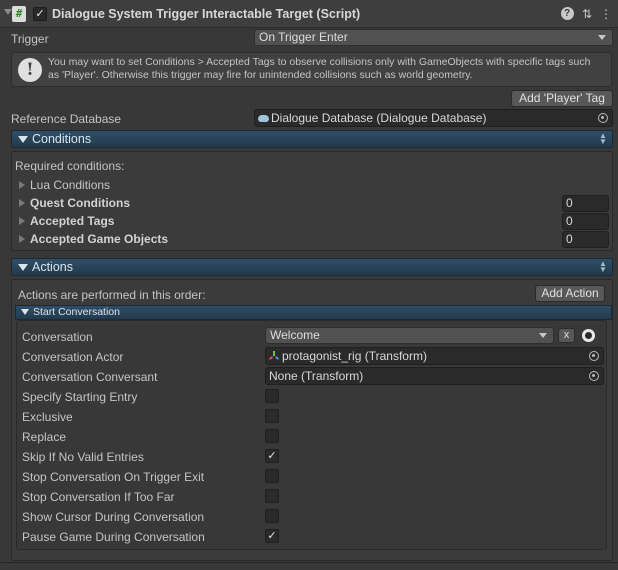  I want to click on reference-database-field: Dialogue Database (Dialogue Database), so click(433, 118).